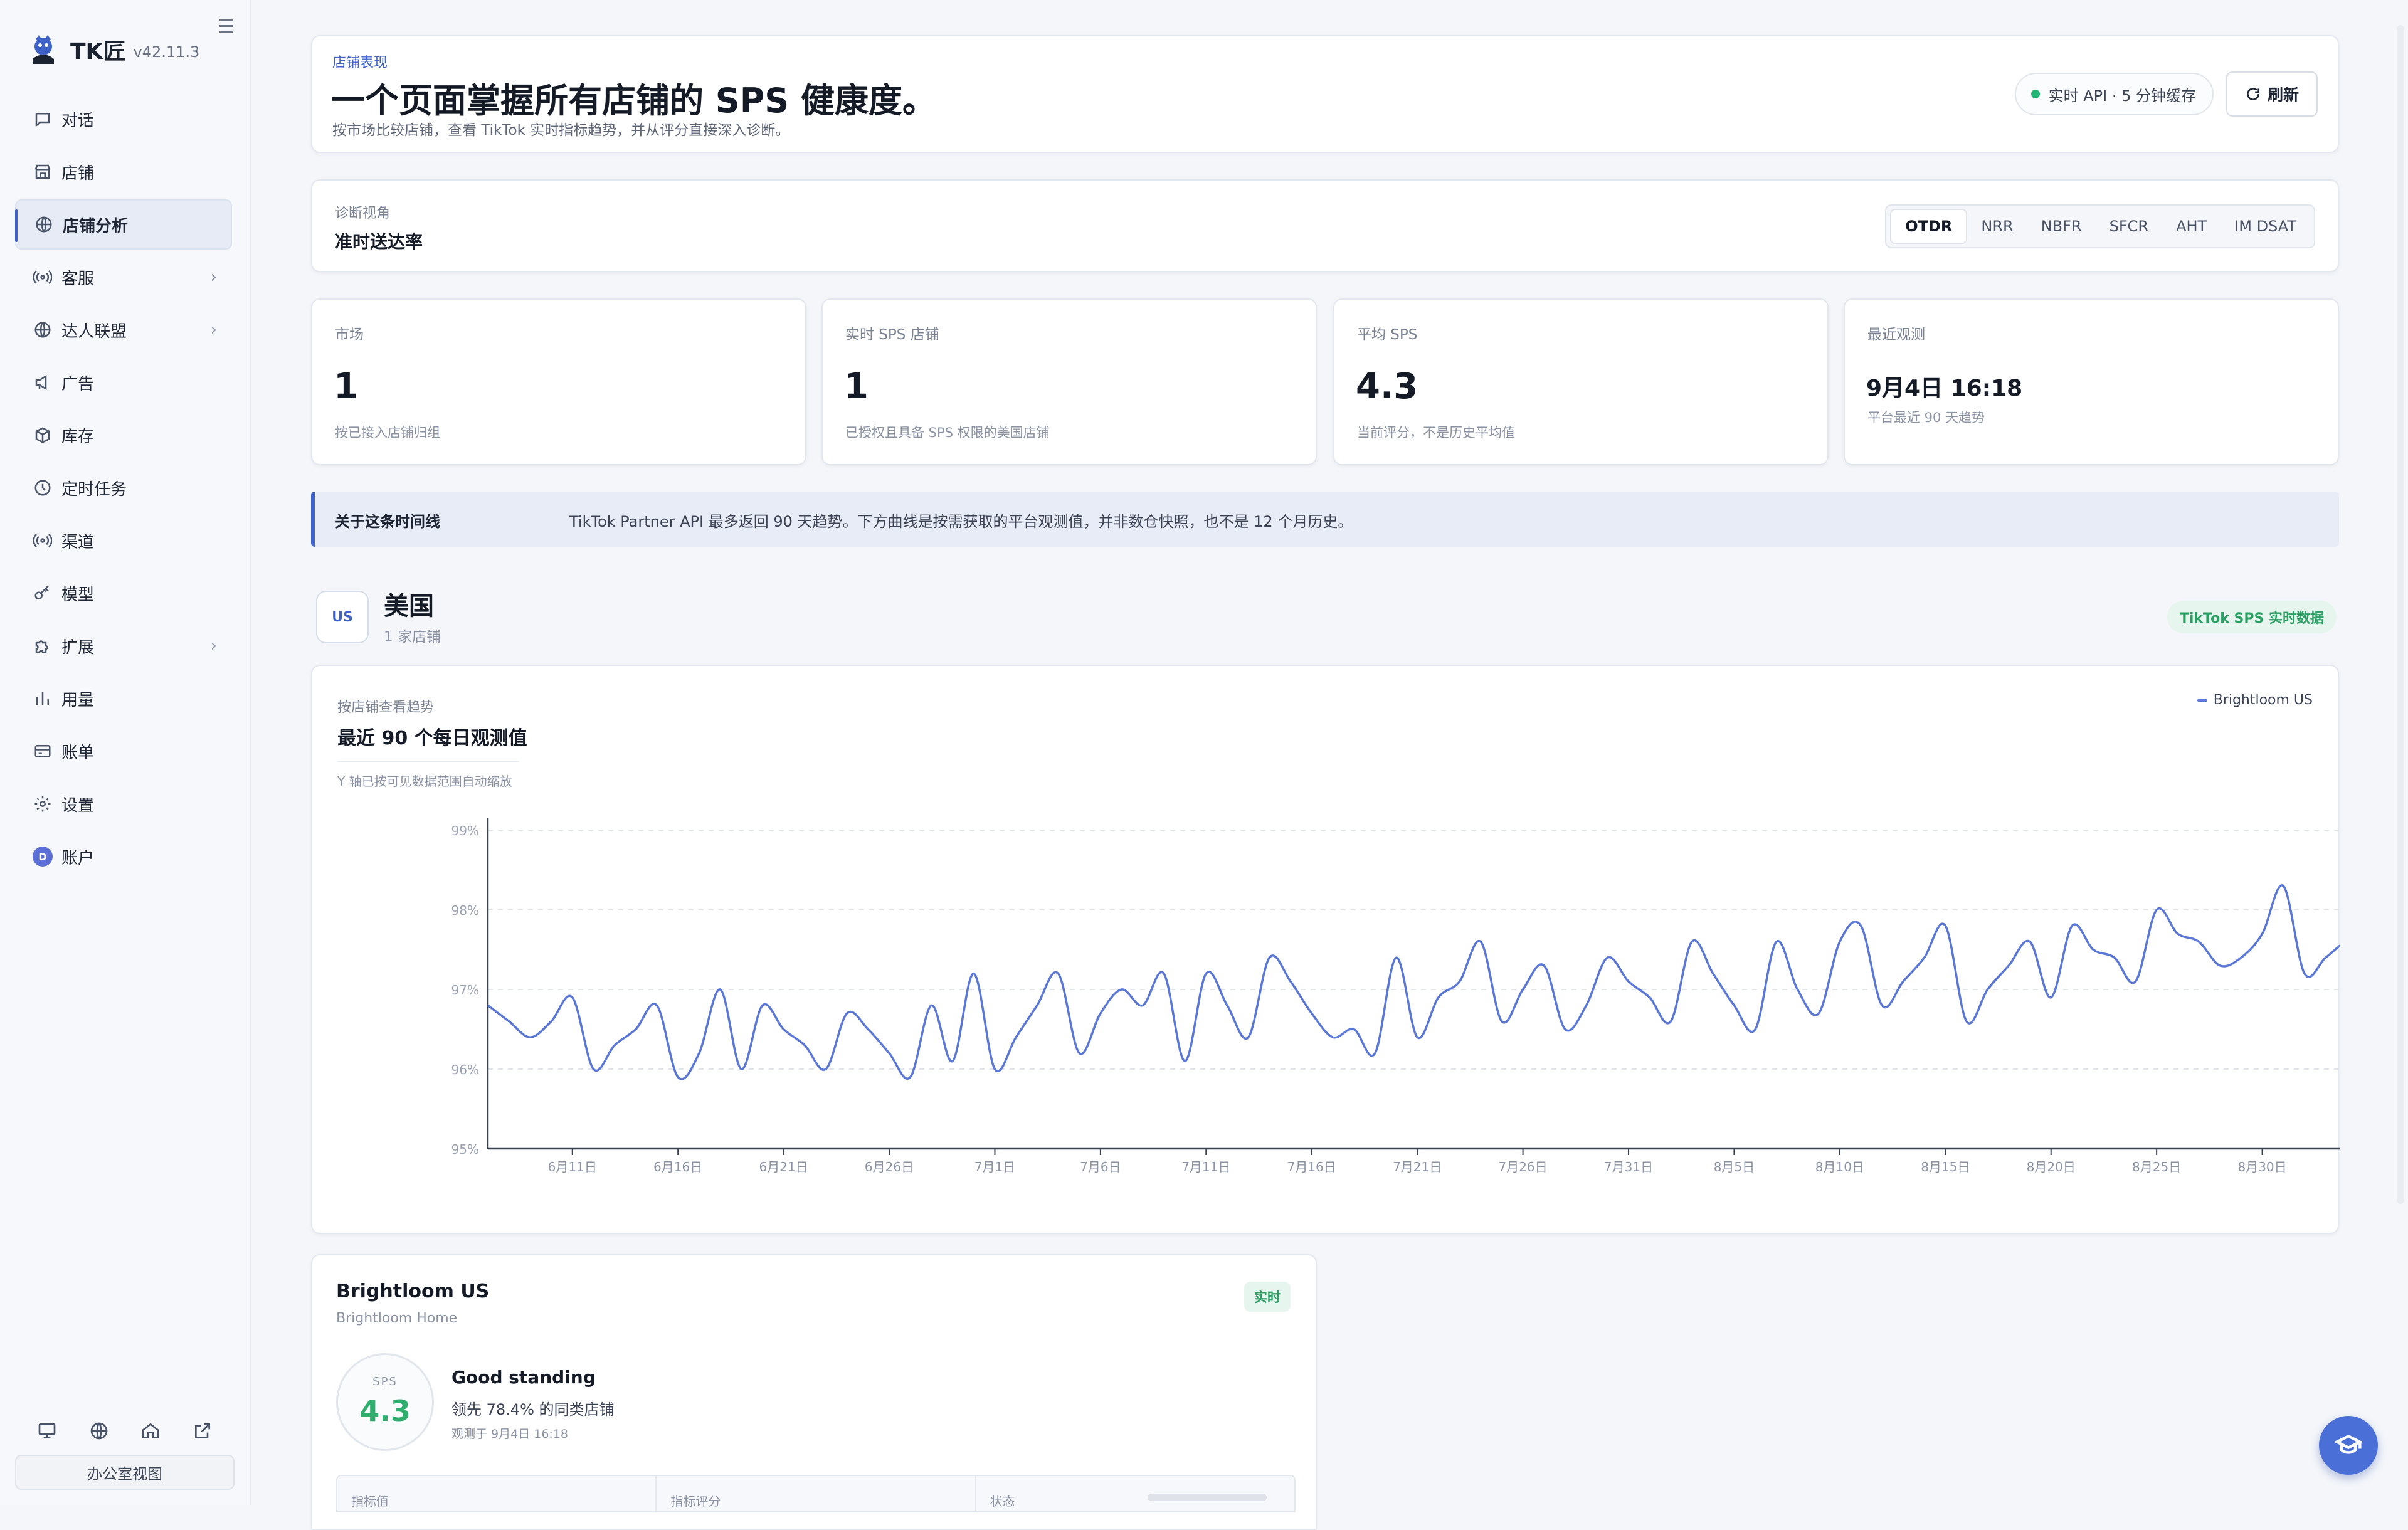  I want to click on sidebar-item-store-analytics: 店铺分析, so click(123, 224).